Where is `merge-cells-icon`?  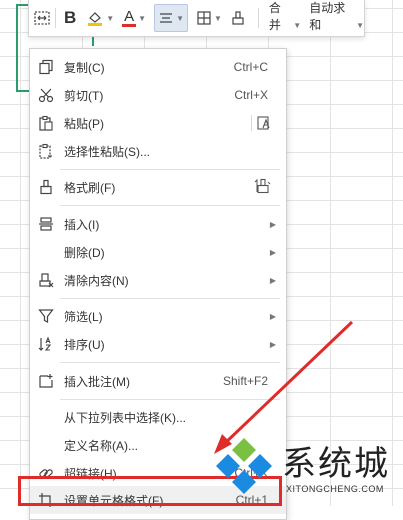
merge-cells-icon is located at coordinates (42, 18).